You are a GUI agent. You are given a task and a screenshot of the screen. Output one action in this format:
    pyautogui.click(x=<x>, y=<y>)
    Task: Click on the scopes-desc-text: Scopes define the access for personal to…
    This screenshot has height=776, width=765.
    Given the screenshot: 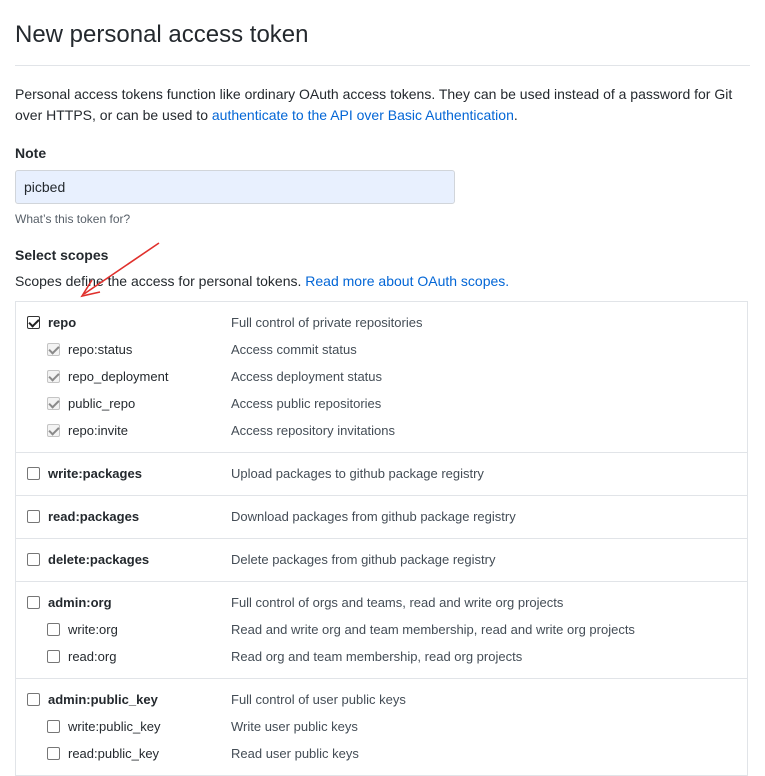 What is the action you would take?
    pyautogui.click(x=160, y=281)
    